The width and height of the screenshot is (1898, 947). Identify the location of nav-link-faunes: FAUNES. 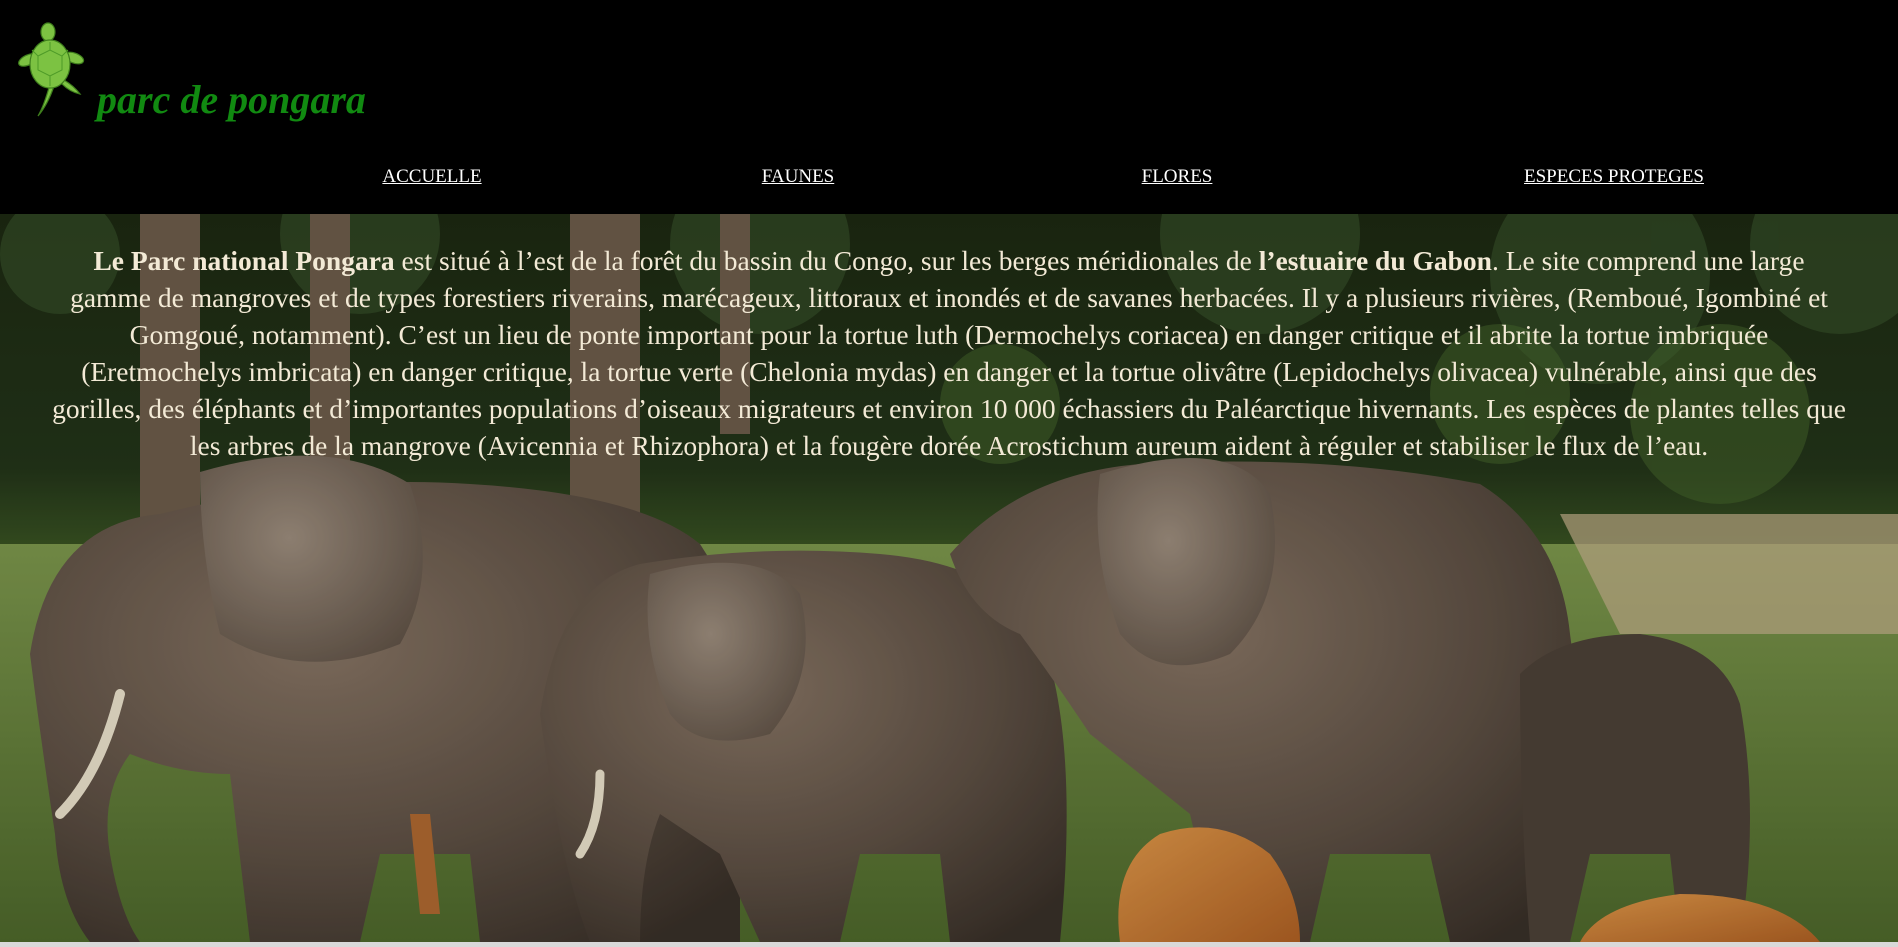
(798, 177).